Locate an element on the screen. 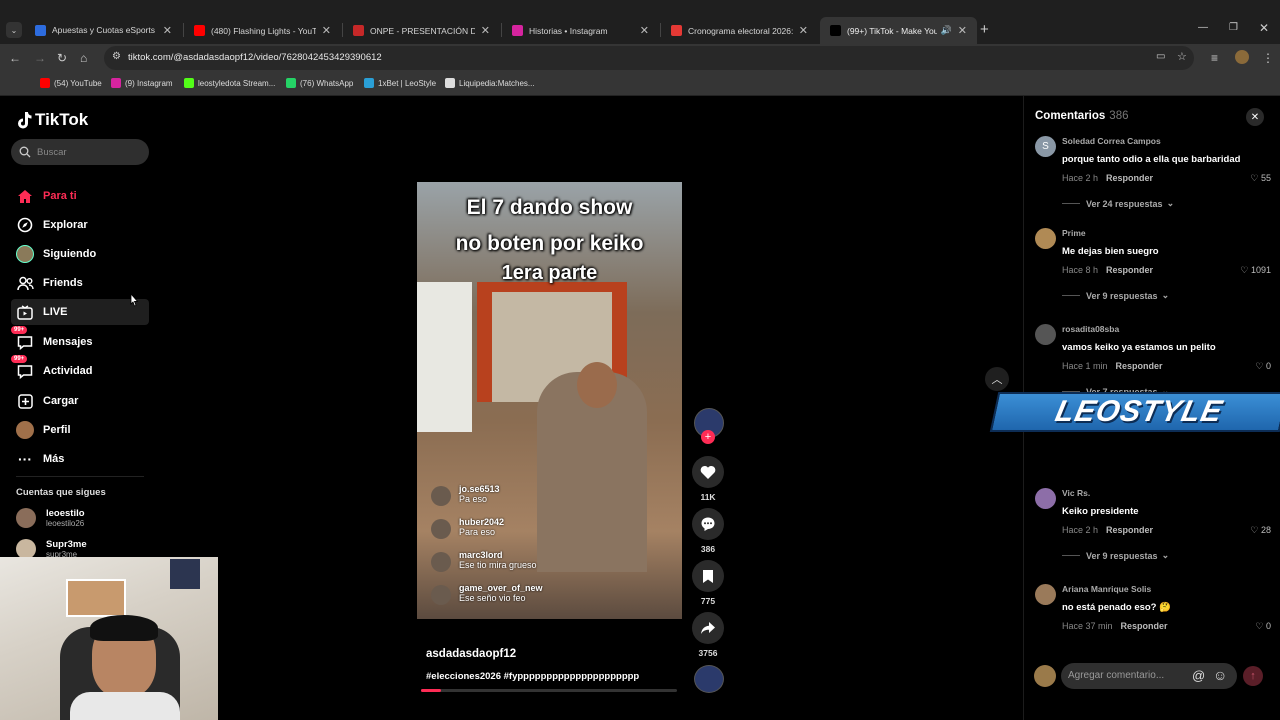 This screenshot has width=1280, height=720. sidebar-item-mensajes: 99+ Mensajes is located at coordinates (80, 340).